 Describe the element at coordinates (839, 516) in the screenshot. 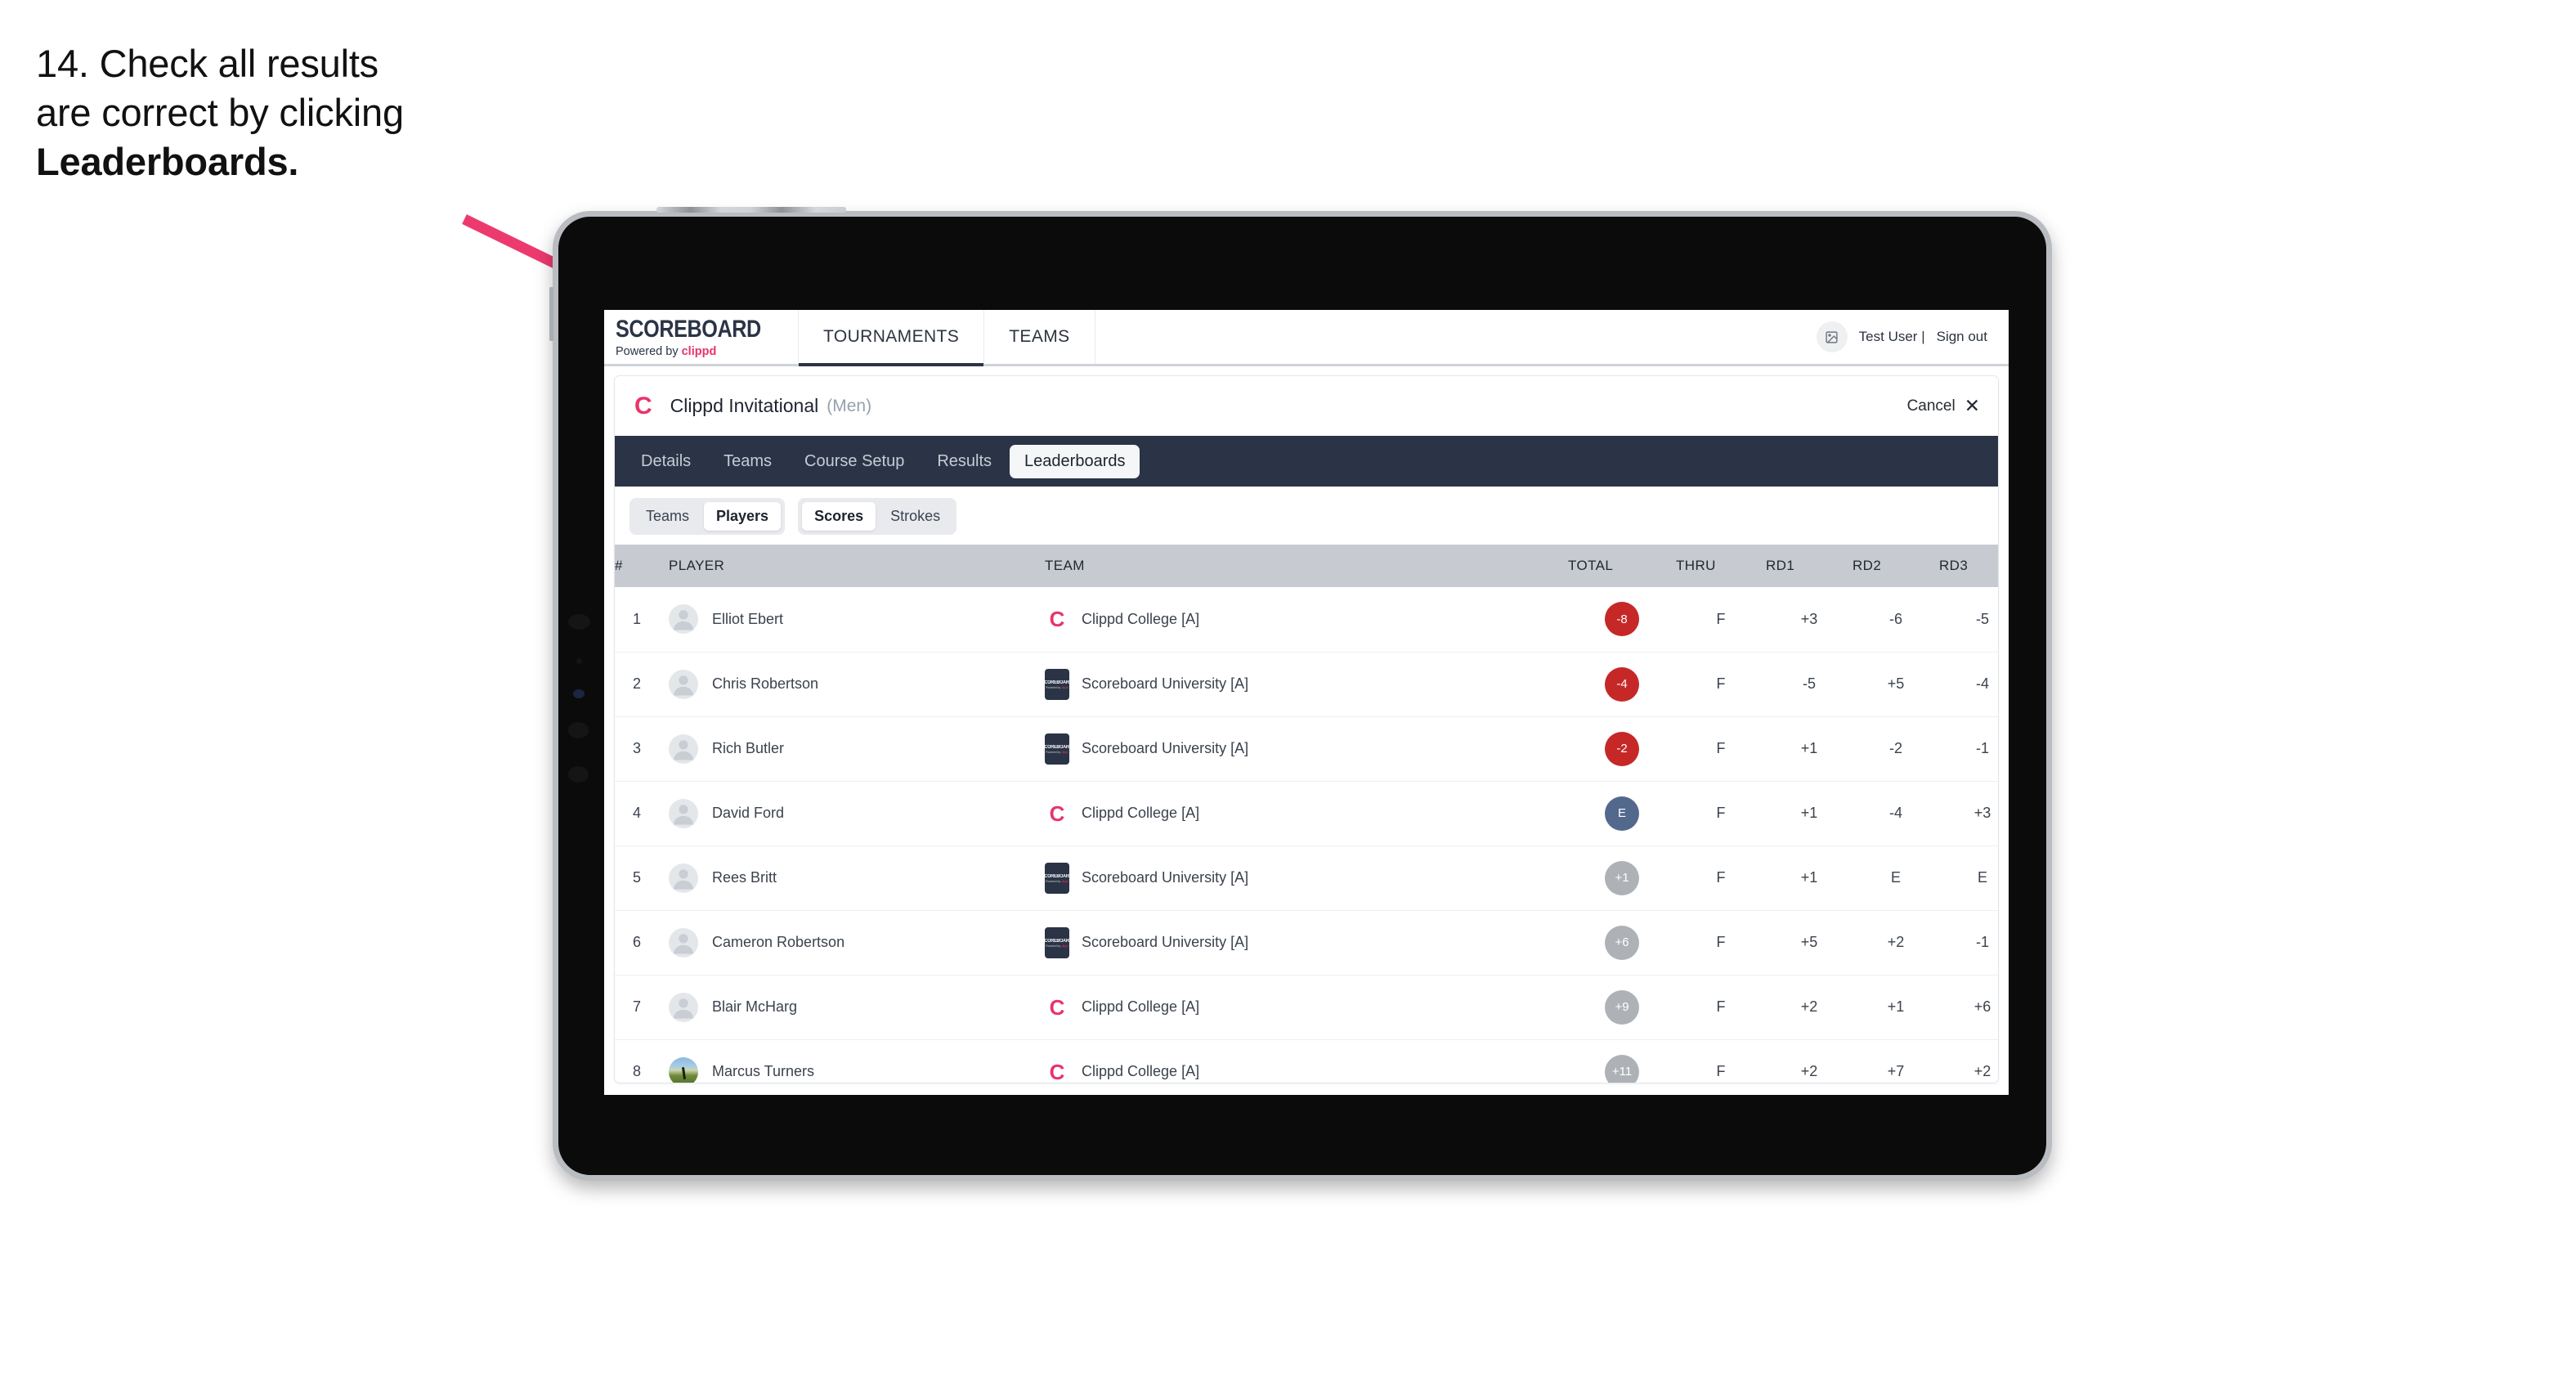

I see `toggle-scores: Scores` at that location.